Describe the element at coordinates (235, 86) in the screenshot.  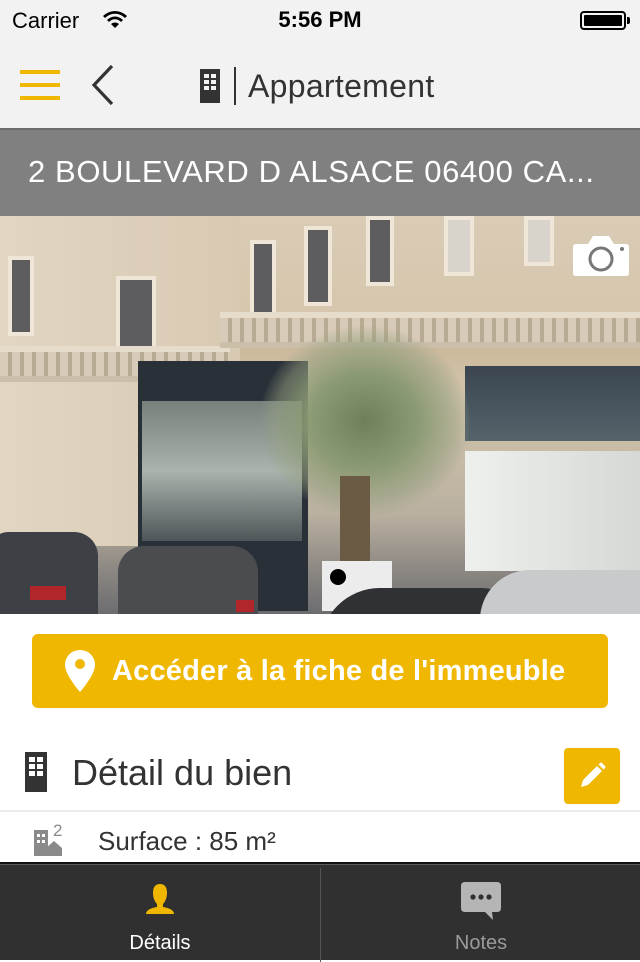
I see `title-separator` at that location.